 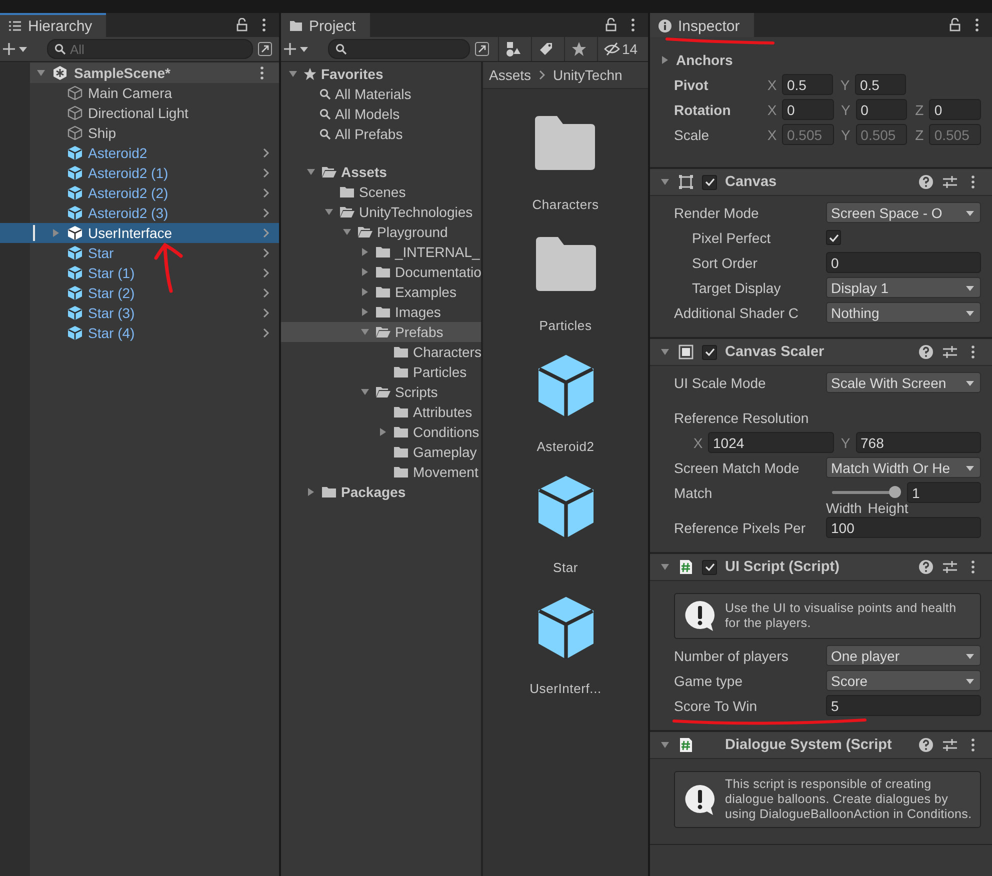 I want to click on dropdown: Nothing, so click(x=903, y=312).